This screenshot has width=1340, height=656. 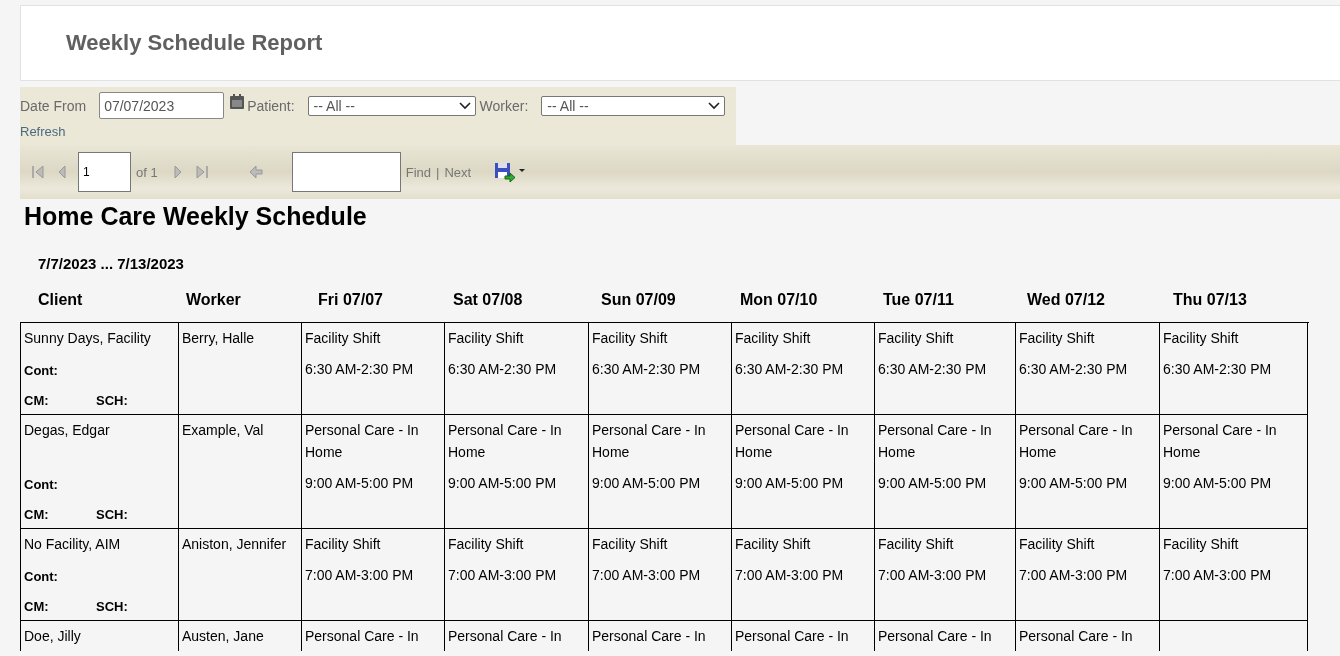 I want to click on patient-label: Patient:, so click(x=271, y=105).